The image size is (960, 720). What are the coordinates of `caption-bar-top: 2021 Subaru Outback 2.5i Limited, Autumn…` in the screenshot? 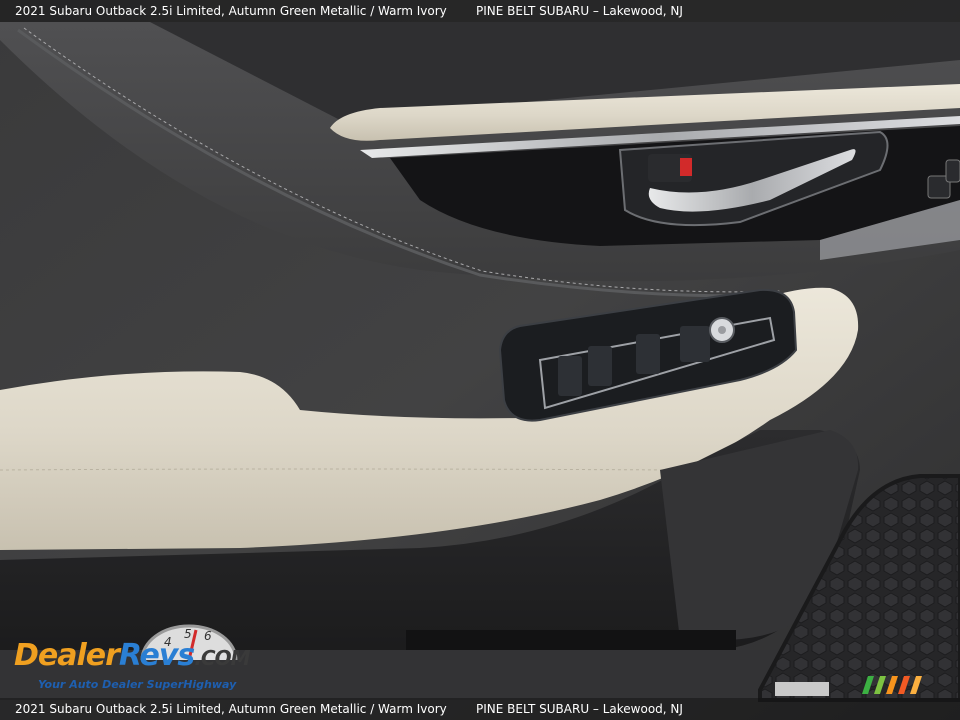 It's located at (480, 11).